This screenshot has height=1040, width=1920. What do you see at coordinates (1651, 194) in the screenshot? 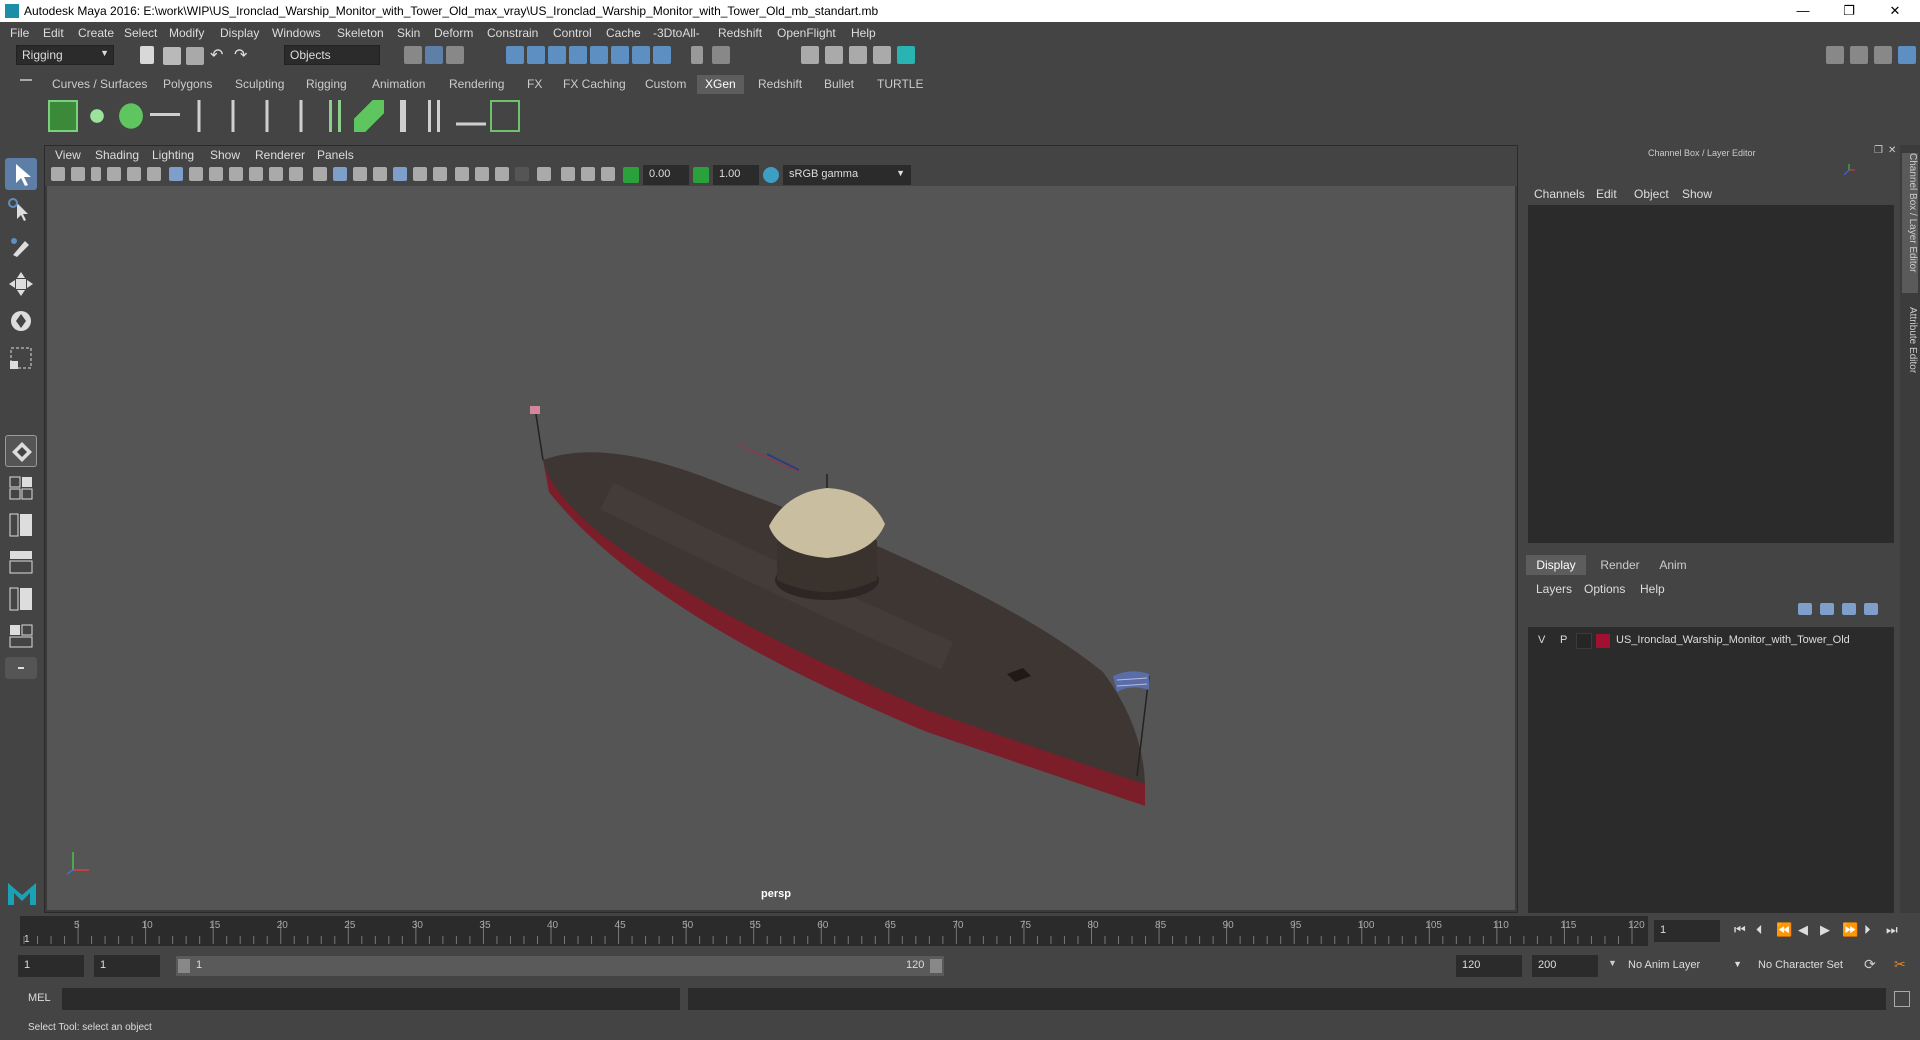
I see `cb-menu-object: Object` at bounding box center [1651, 194].